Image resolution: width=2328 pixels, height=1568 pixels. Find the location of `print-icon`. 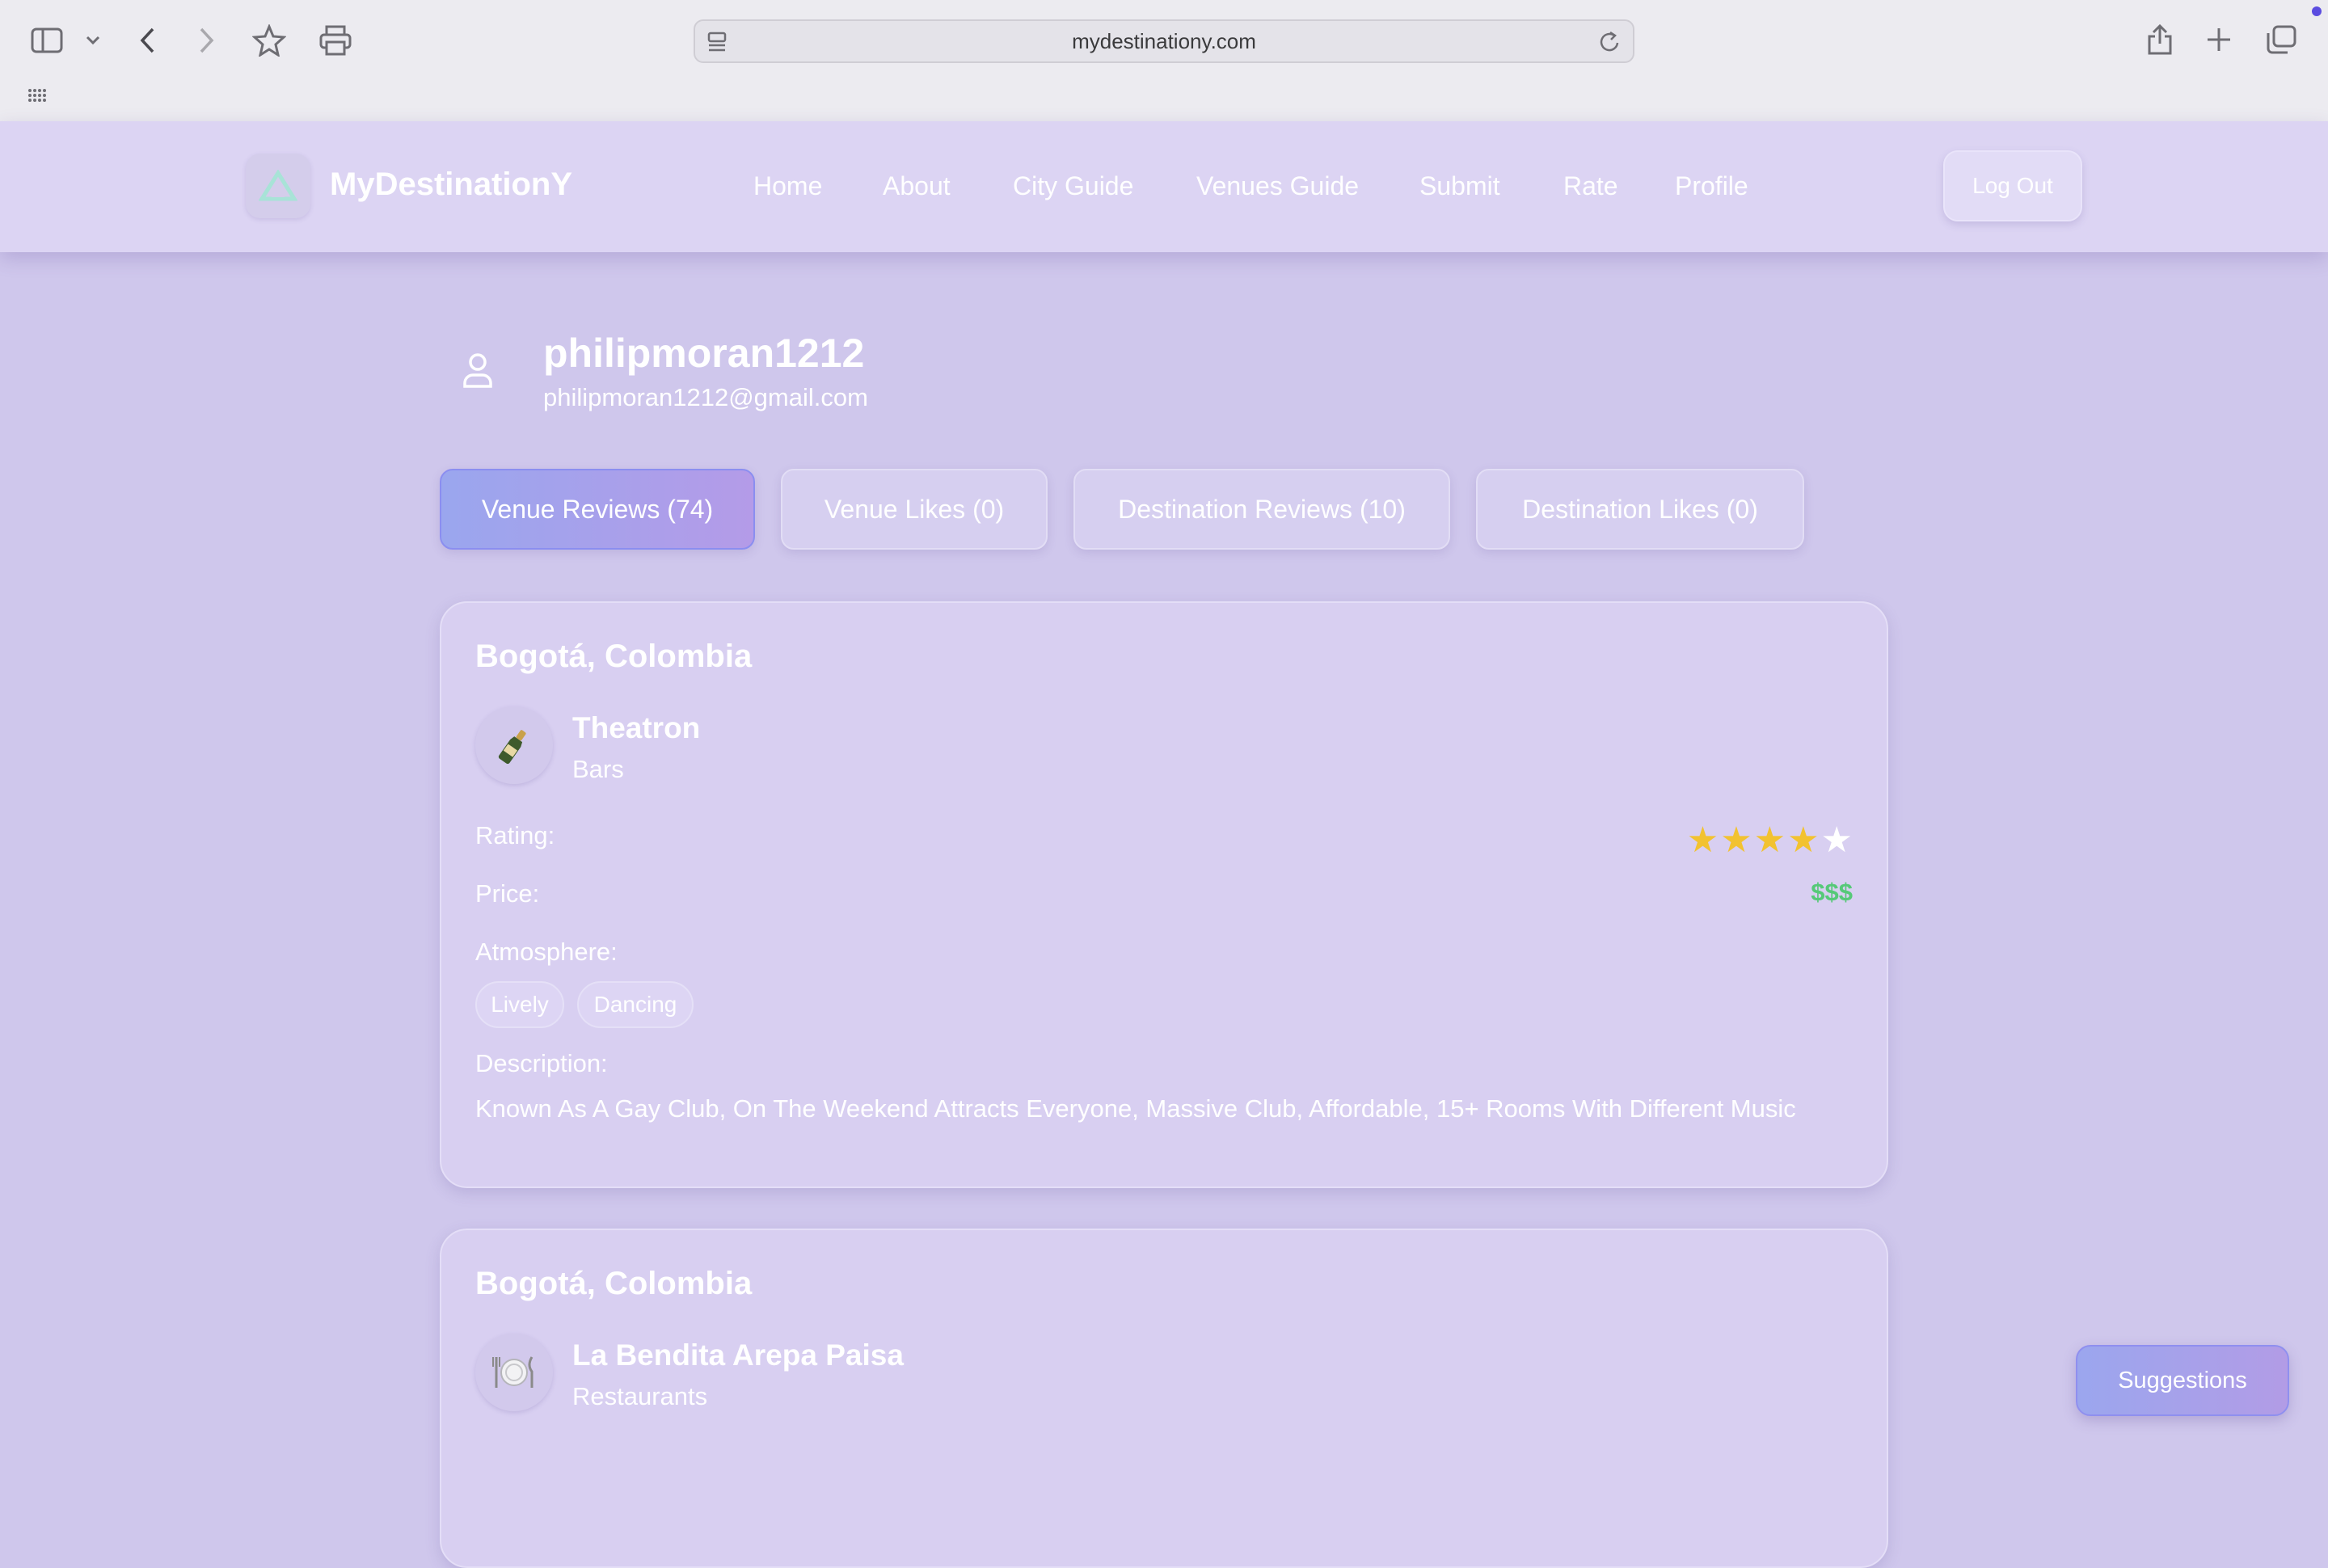

print-icon is located at coordinates (335, 41).